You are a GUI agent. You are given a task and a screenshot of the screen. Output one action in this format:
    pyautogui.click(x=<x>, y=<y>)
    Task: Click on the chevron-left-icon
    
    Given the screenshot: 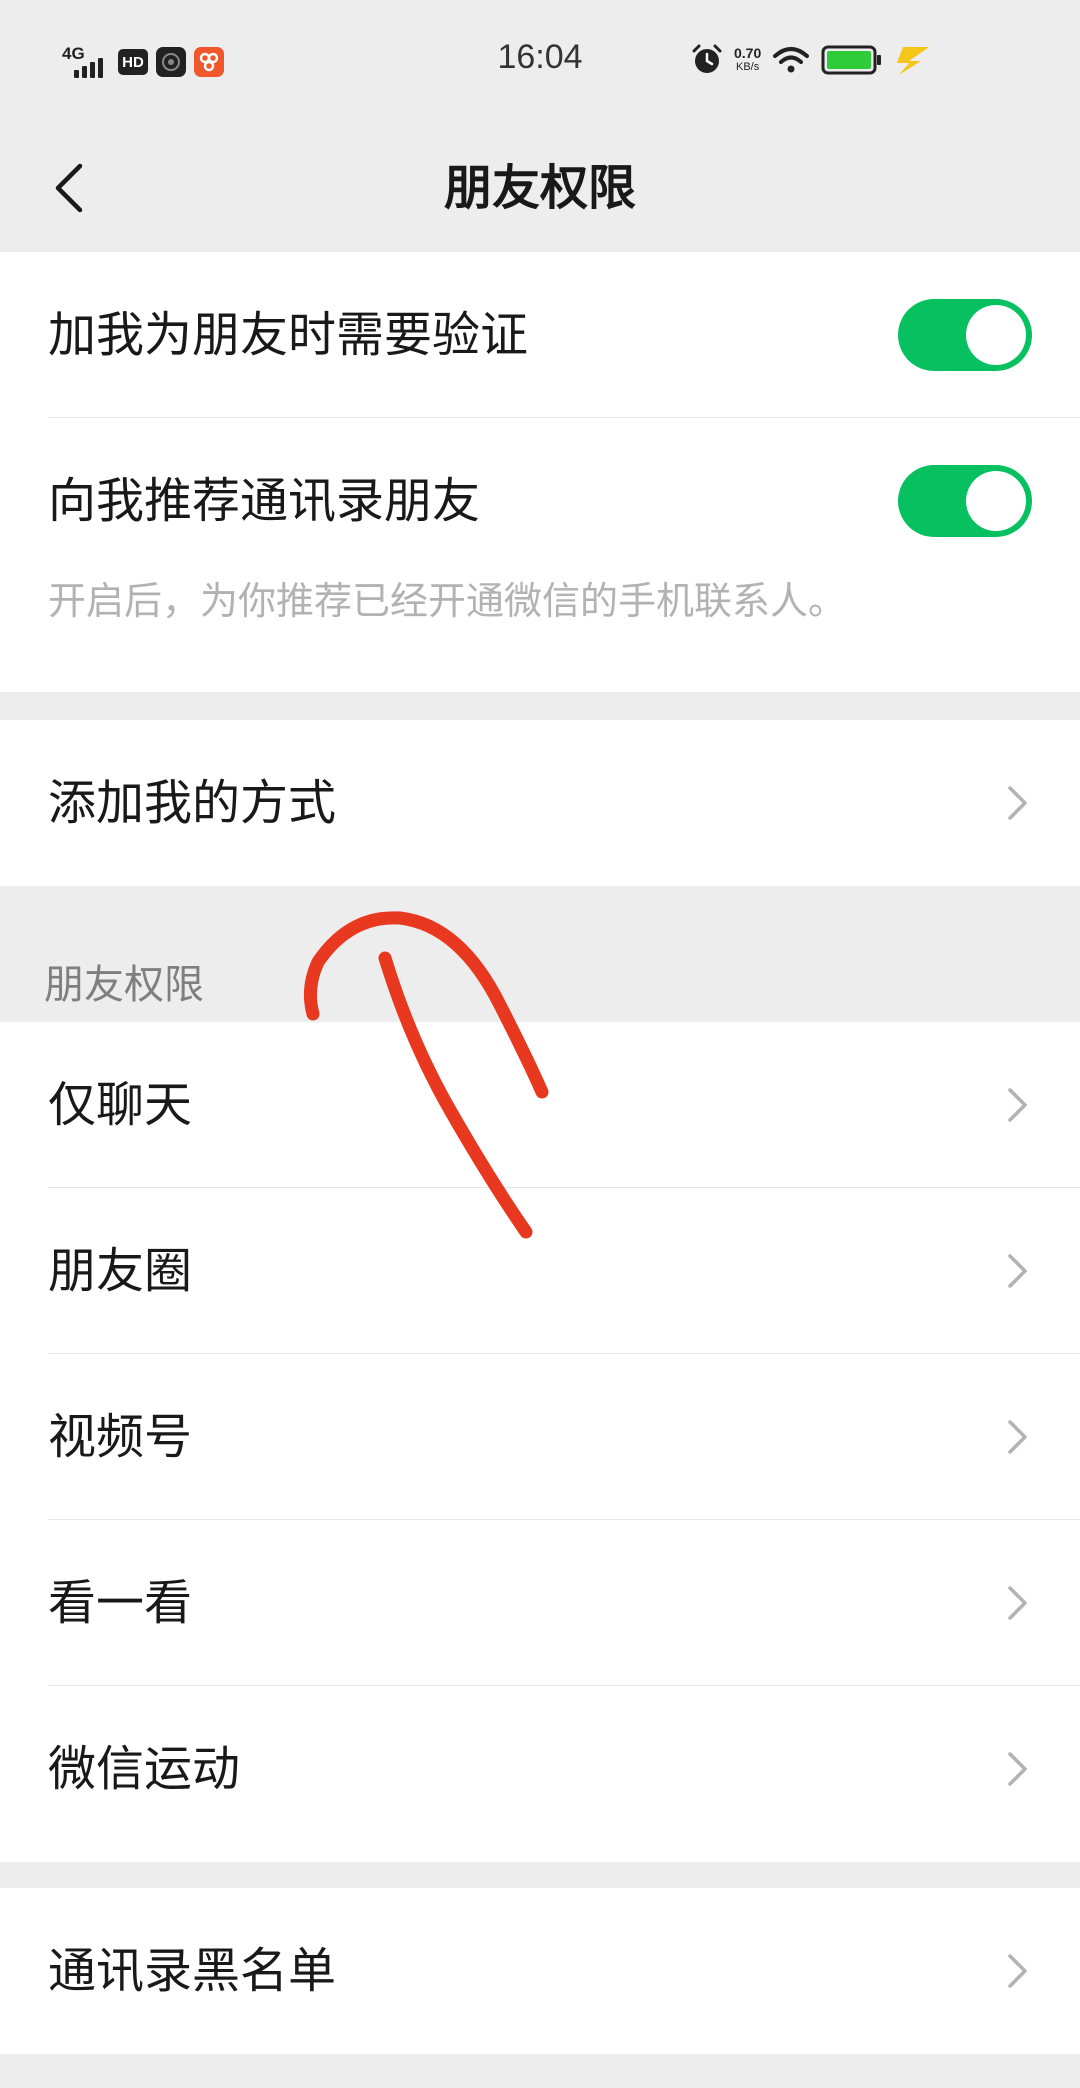 What is the action you would take?
    pyautogui.click(x=69, y=188)
    